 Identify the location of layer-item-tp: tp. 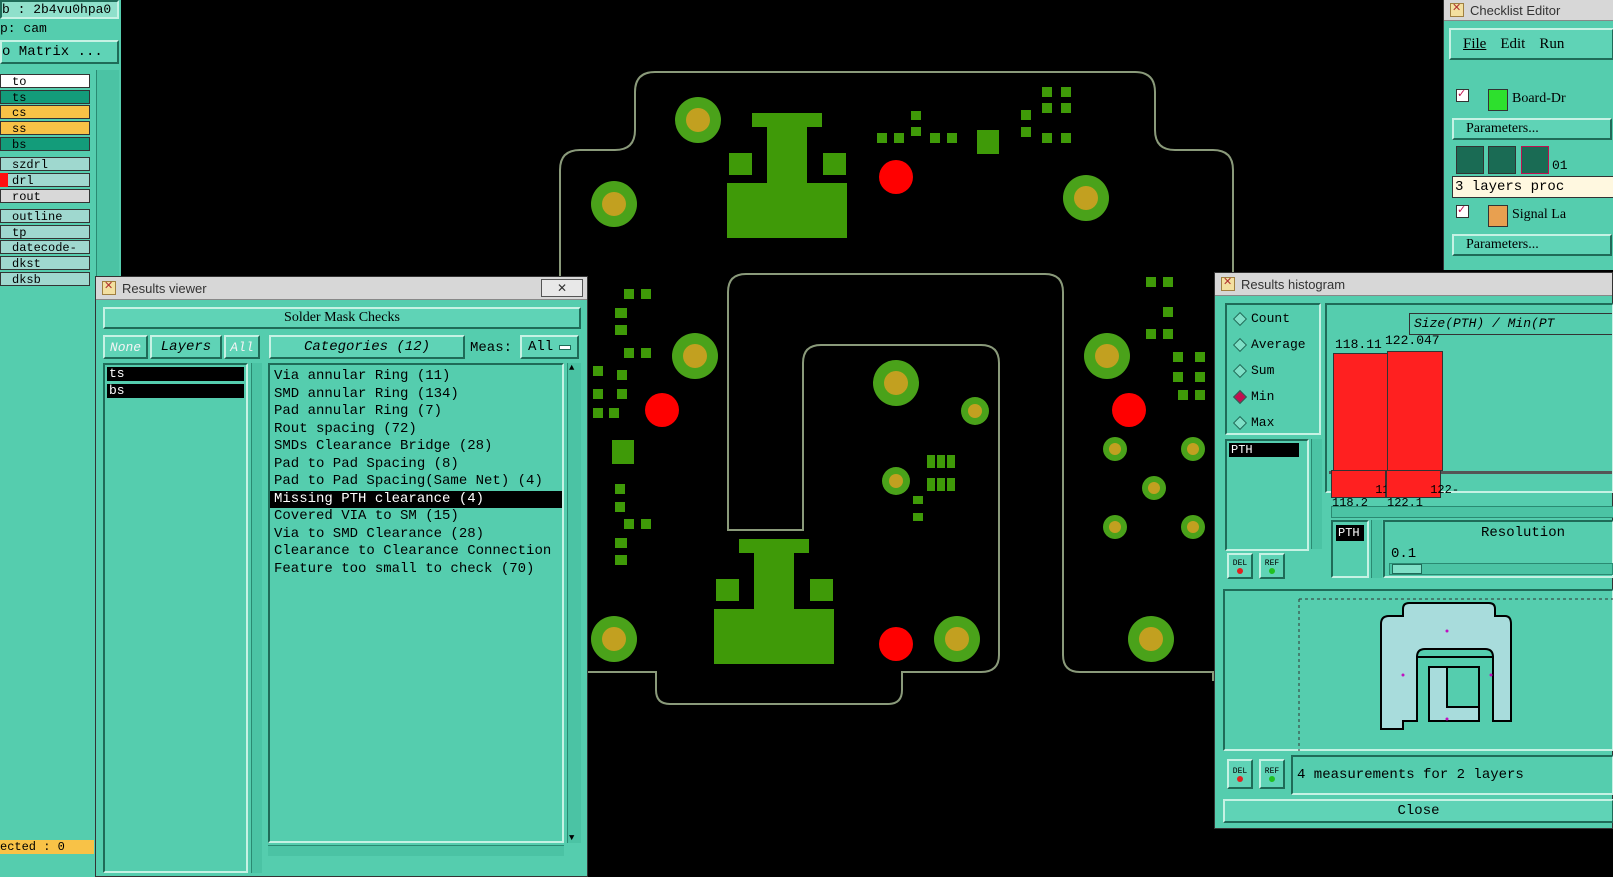
(45, 232).